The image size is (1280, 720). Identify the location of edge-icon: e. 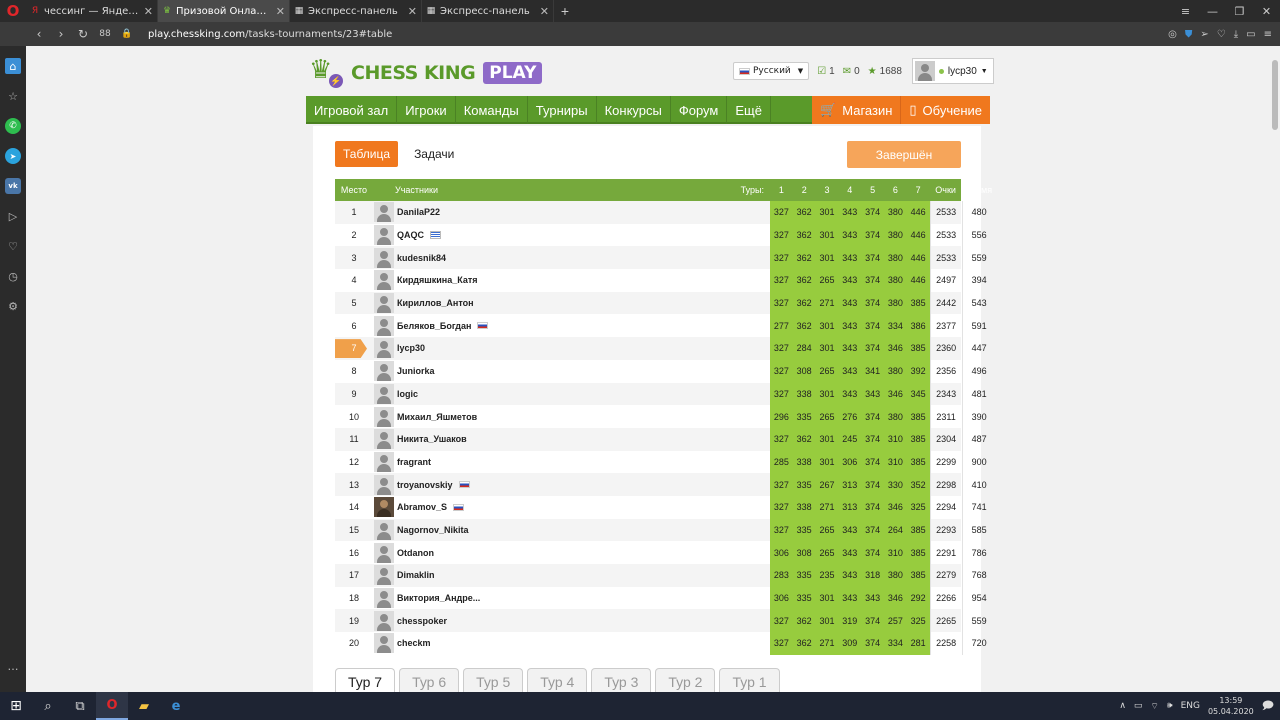
(176, 706).